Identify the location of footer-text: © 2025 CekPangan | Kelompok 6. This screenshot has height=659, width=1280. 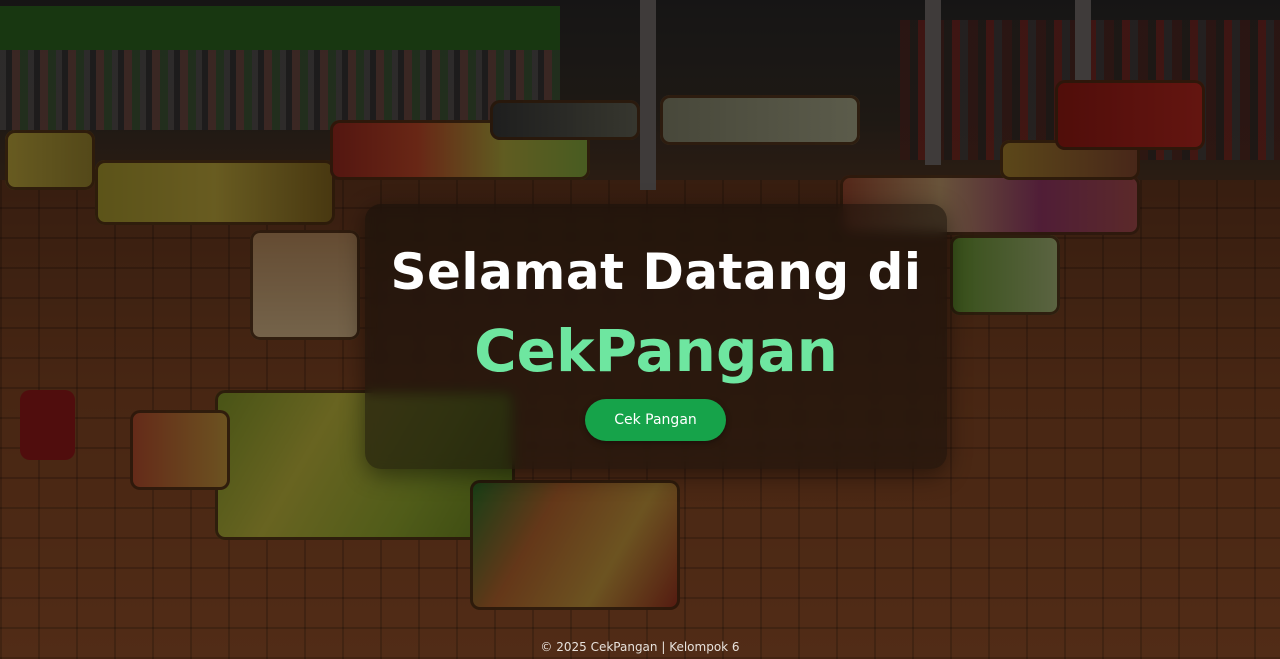
(640, 647).